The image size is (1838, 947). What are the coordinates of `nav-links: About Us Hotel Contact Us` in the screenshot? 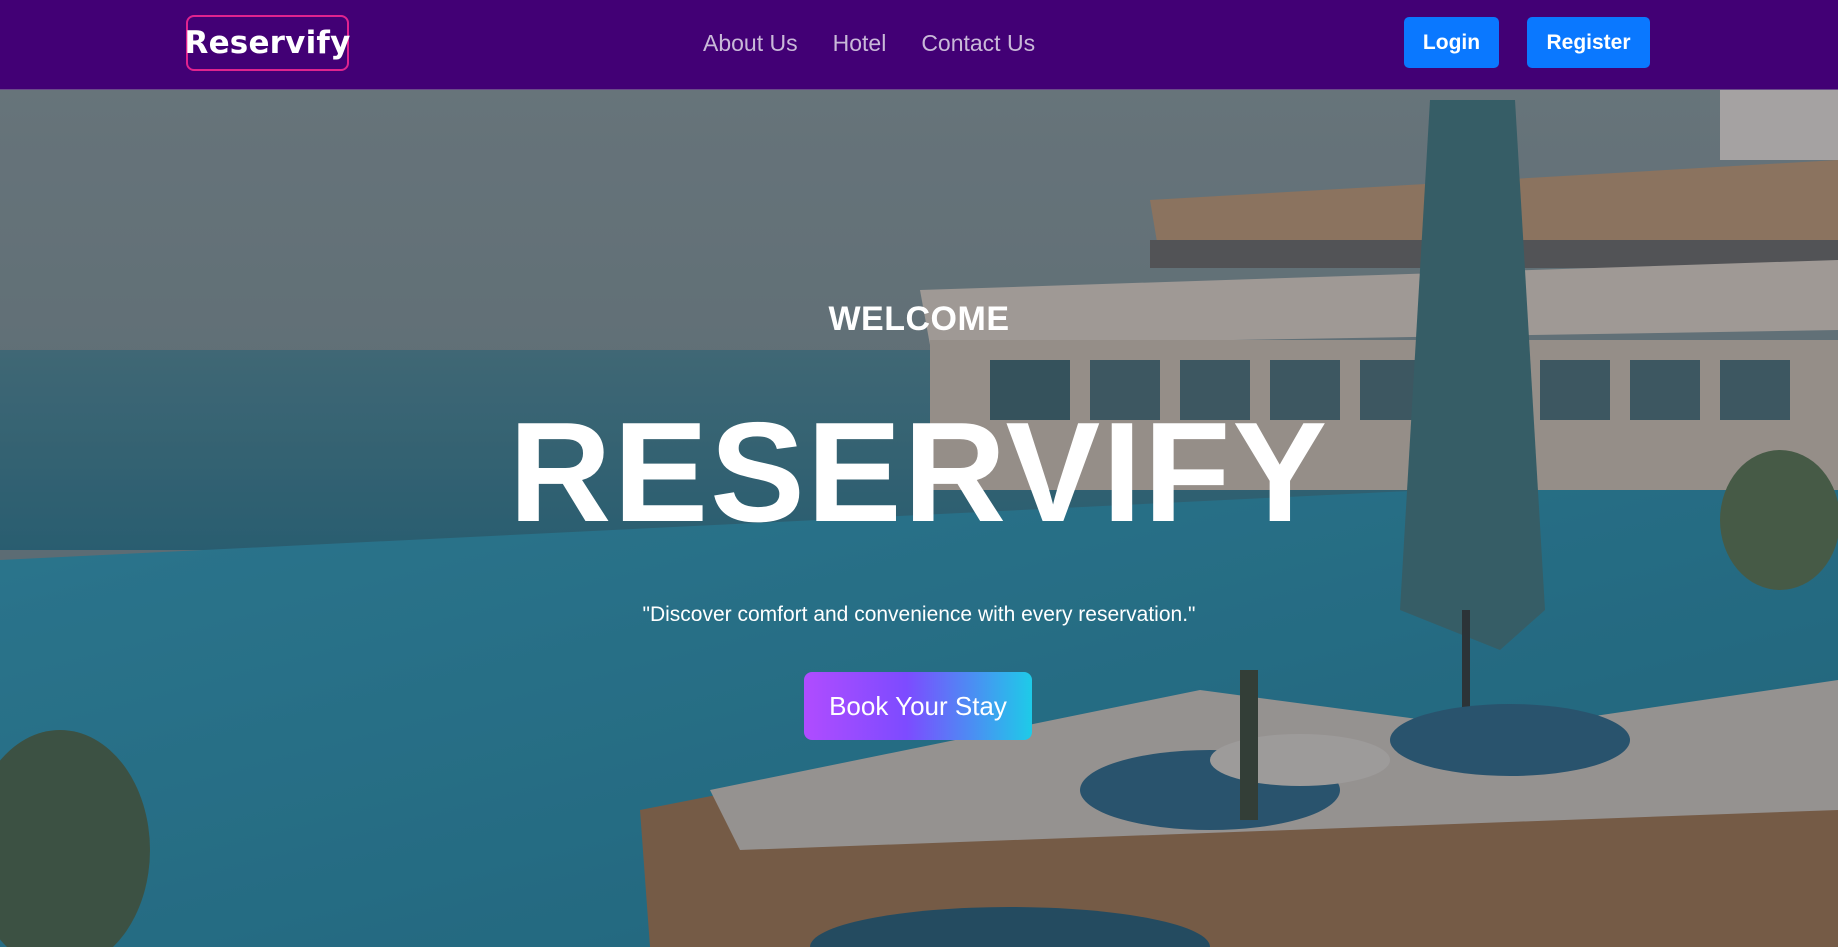 It's located at (869, 43).